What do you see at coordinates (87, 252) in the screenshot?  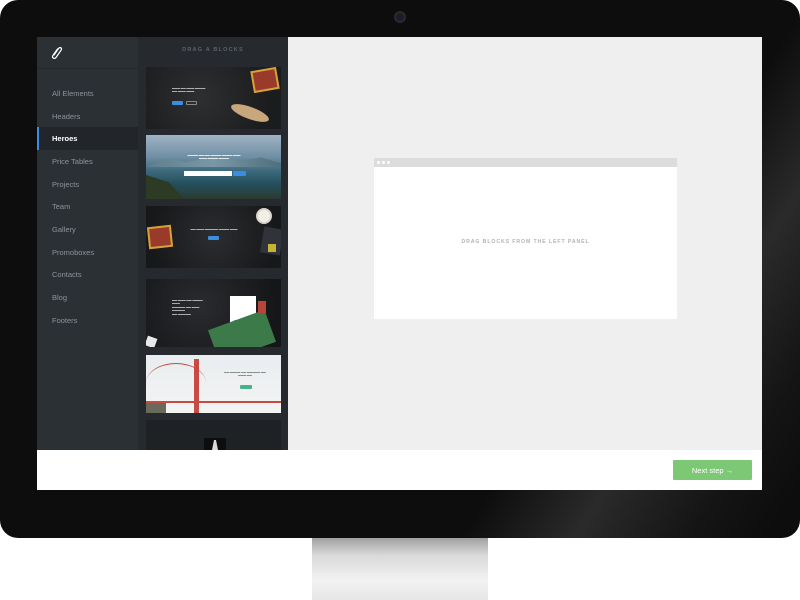 I see `sidebar-item-promoboxes: Promoboxes` at bounding box center [87, 252].